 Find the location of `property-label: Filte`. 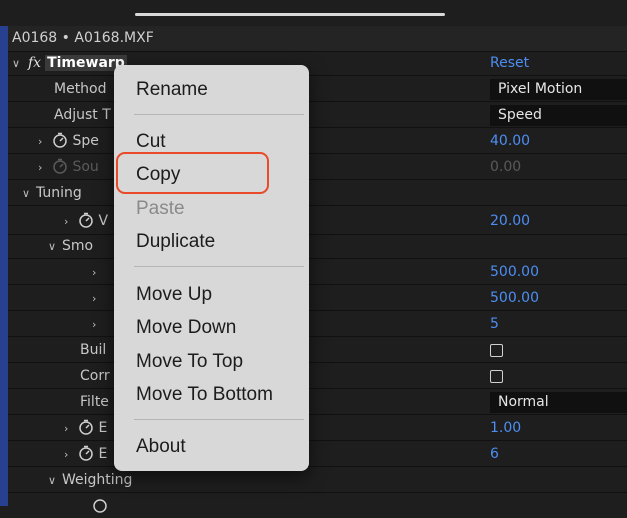

property-label: Filte is located at coordinates (94, 402).